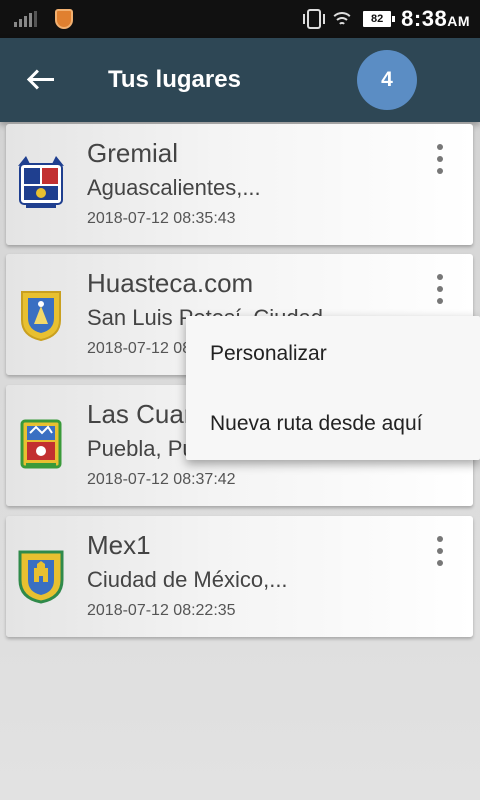  I want to click on vibrate-icon, so click(314, 19).